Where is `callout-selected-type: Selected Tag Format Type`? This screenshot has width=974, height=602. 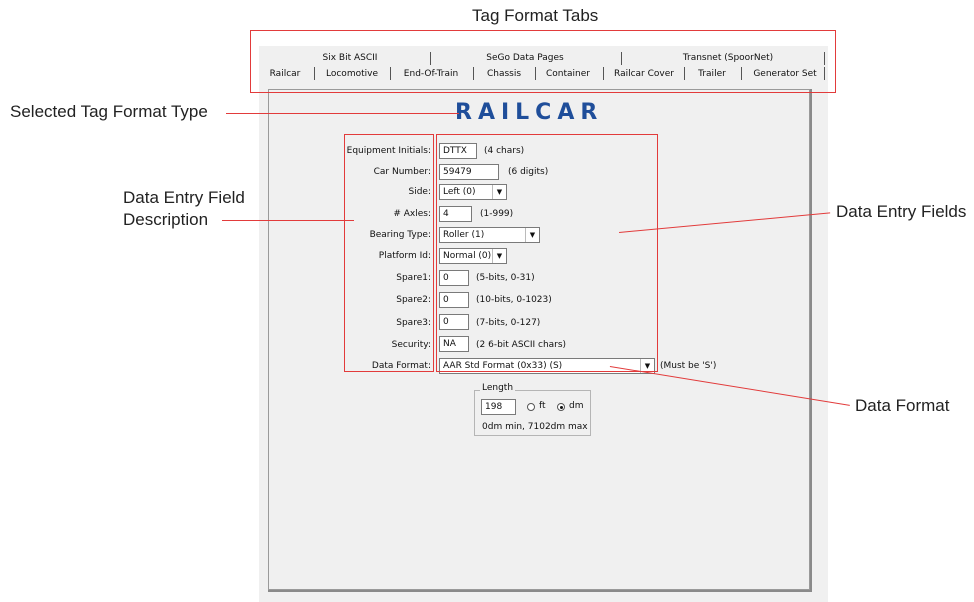
callout-selected-type: Selected Tag Format Type is located at coordinates (109, 111).